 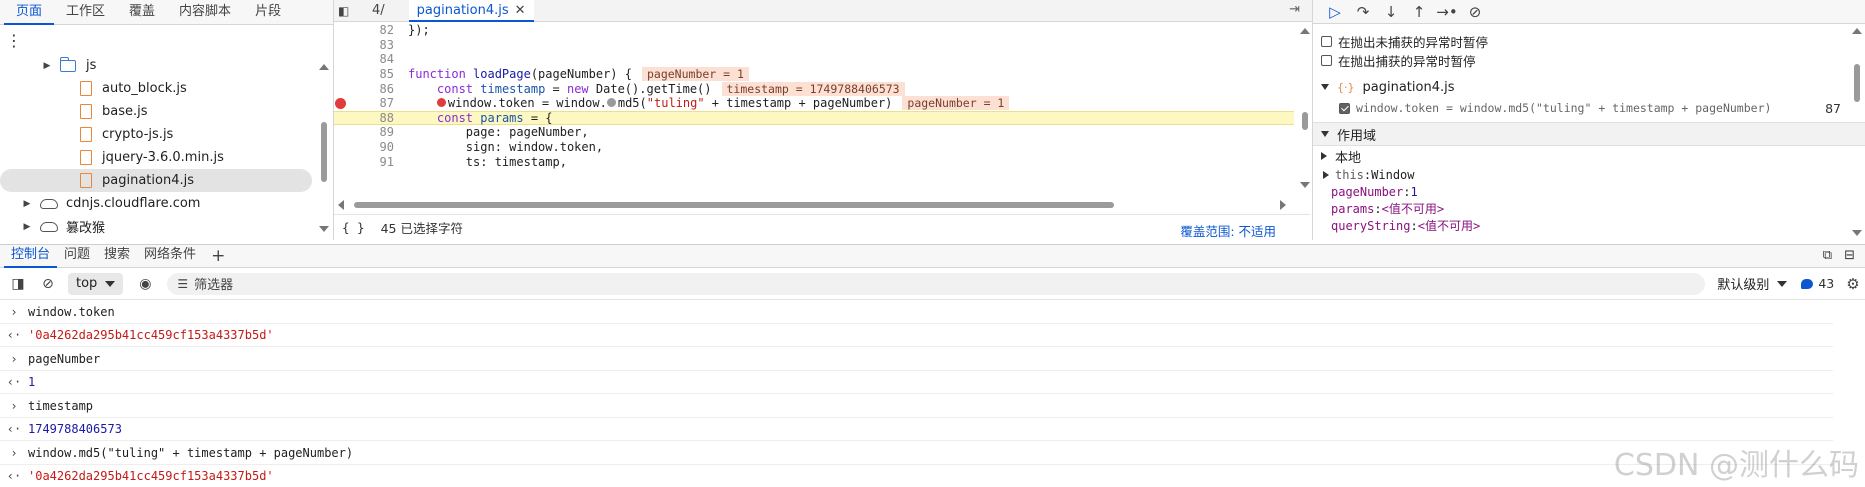 I want to click on tab-issues: 问题, so click(x=77, y=256).